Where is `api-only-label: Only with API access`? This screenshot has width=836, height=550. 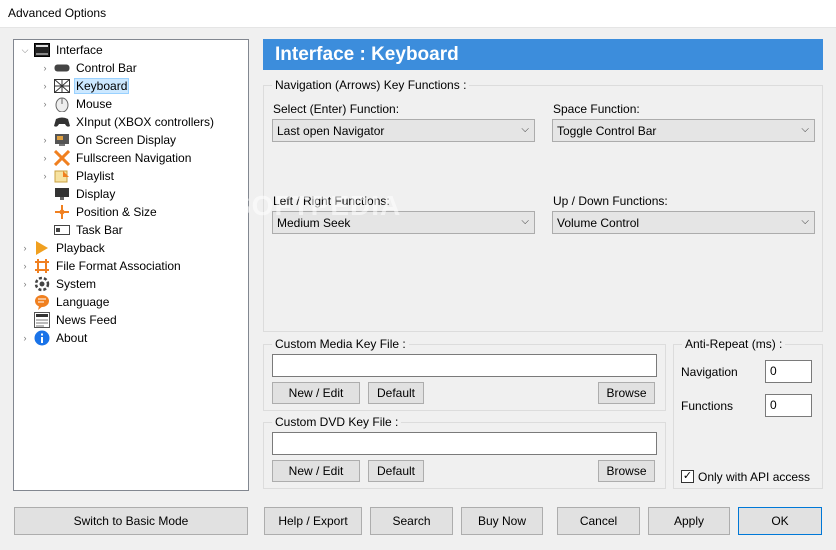 api-only-label: Only with API access is located at coordinates (754, 477).